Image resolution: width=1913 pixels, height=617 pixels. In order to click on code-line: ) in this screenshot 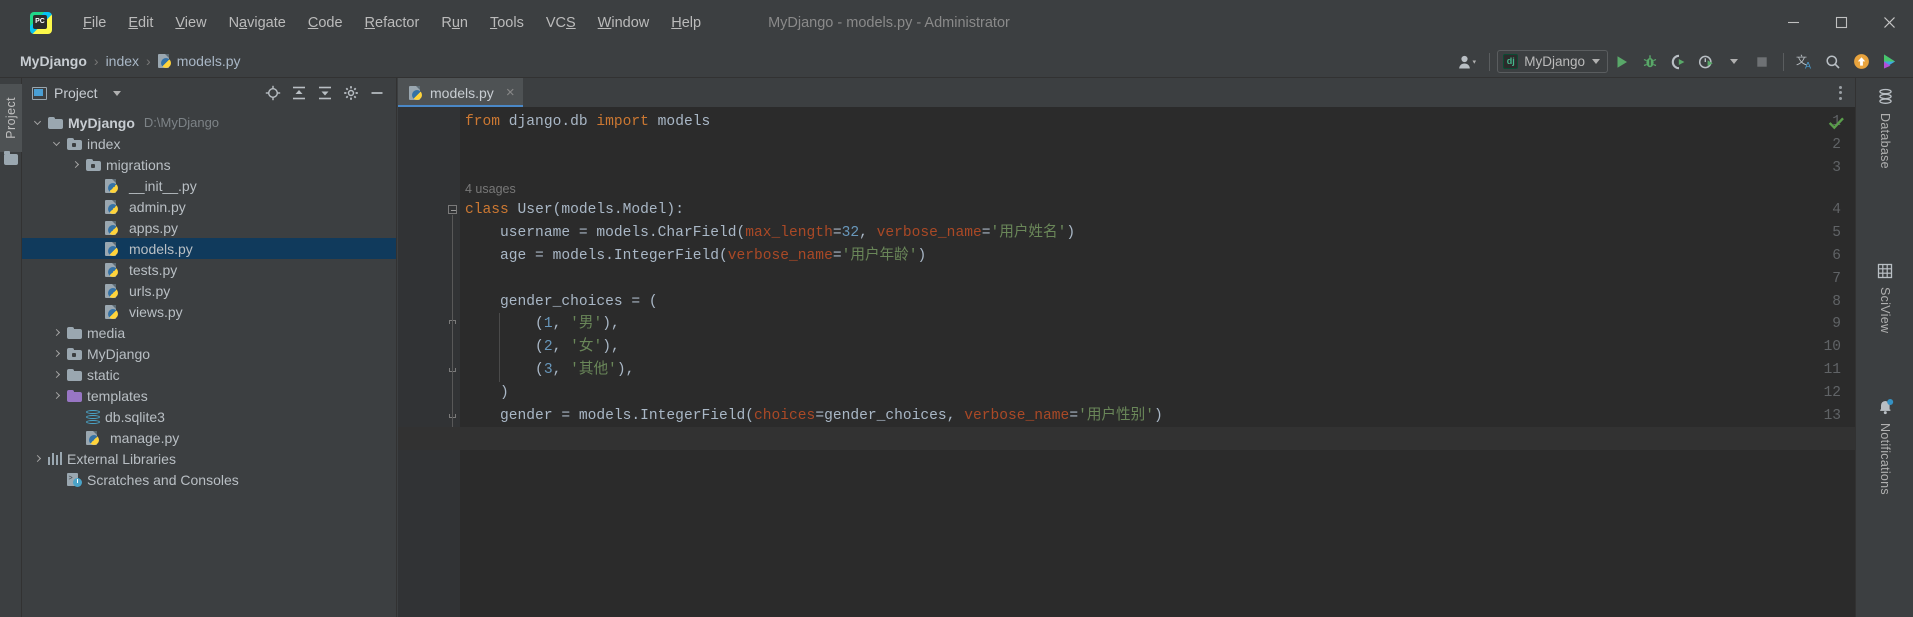, I will do `click(487, 392)`.